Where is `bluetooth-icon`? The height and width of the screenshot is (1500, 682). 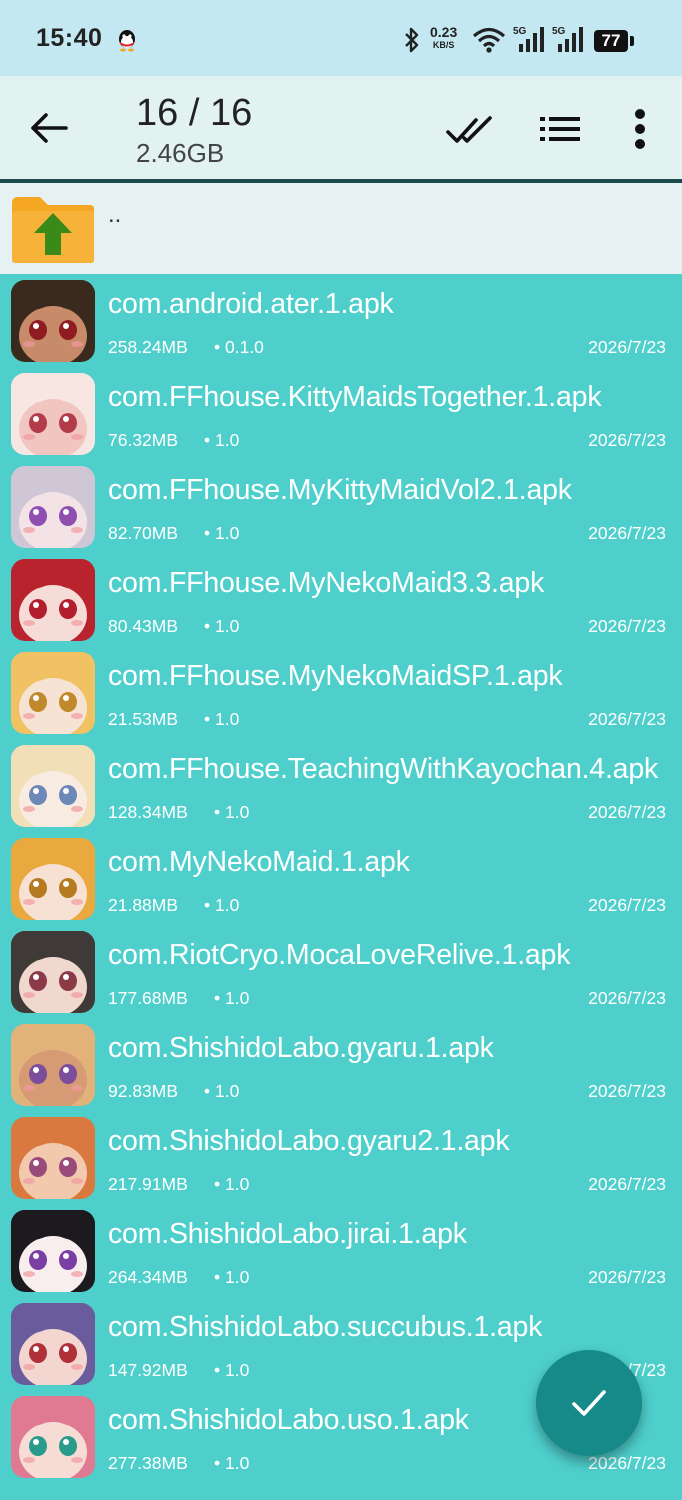 bluetooth-icon is located at coordinates (412, 40).